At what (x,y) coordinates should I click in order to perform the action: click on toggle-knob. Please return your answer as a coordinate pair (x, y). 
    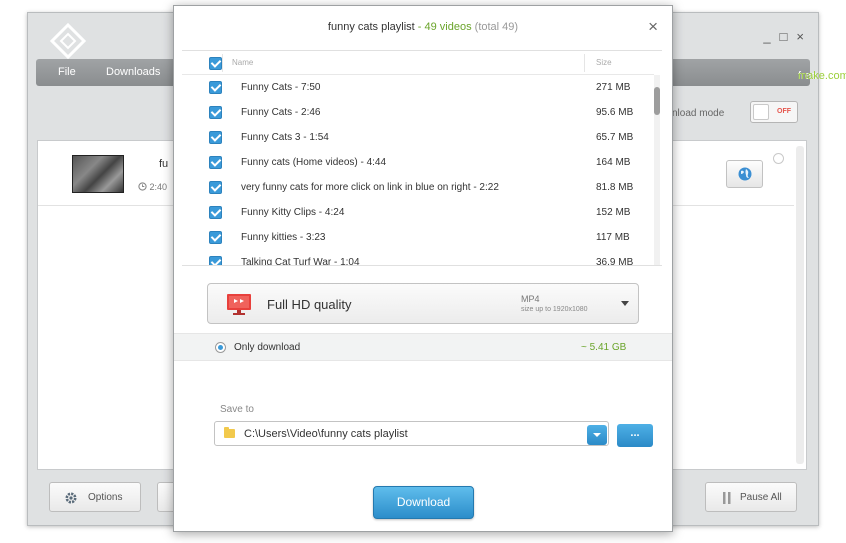
    Looking at the image, I should click on (761, 112).